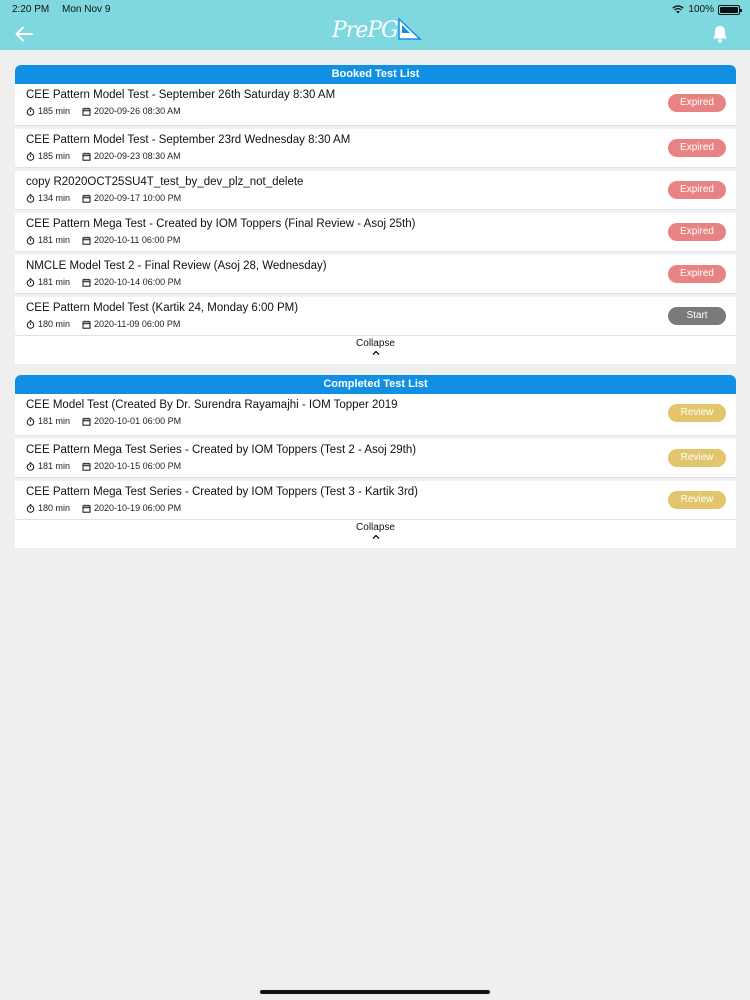  I want to click on completed-test-title: Completed Test List, so click(375, 384).